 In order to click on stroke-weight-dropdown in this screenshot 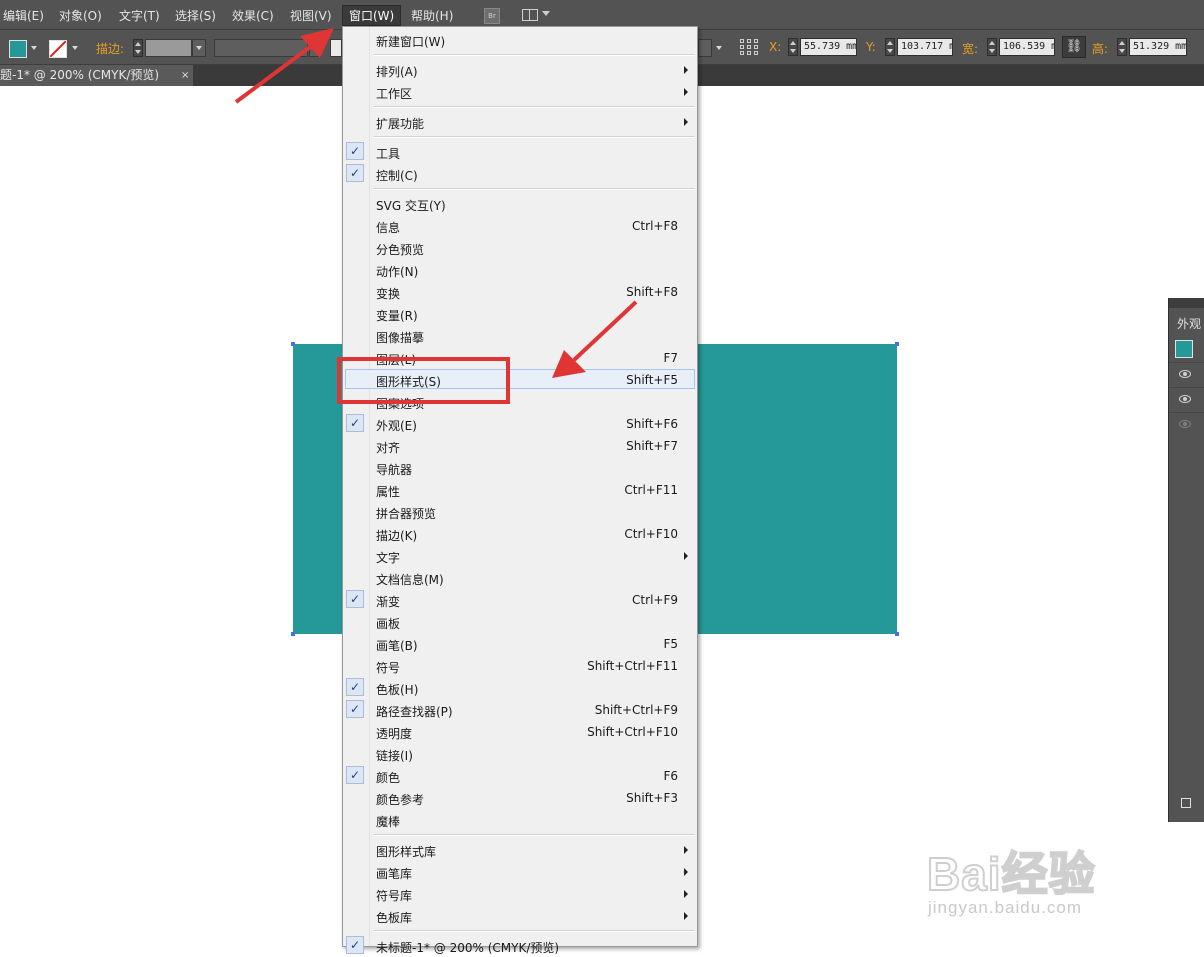, I will do `click(199, 48)`.